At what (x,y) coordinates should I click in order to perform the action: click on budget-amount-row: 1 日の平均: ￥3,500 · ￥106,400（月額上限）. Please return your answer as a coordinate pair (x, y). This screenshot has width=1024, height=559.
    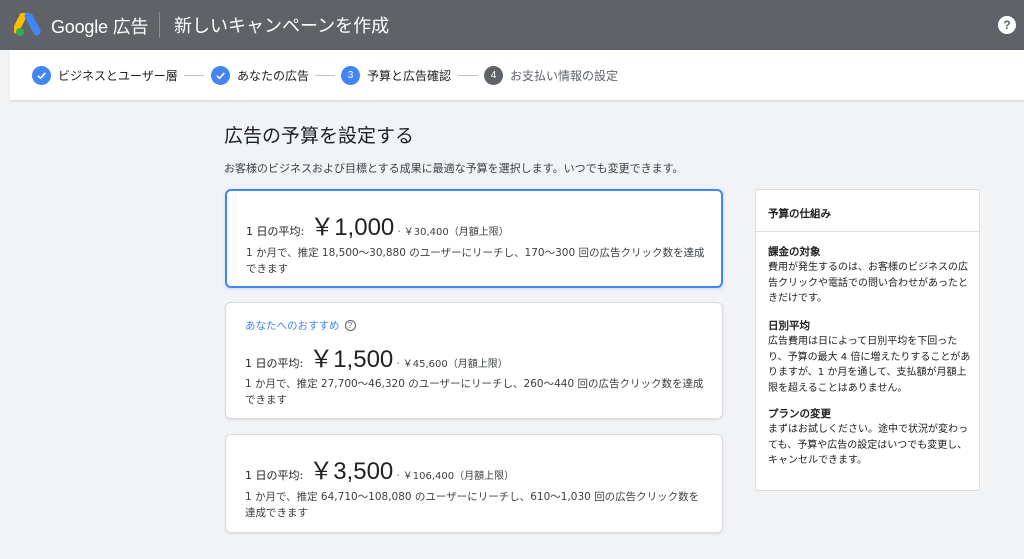
    Looking at the image, I should click on (379, 468).